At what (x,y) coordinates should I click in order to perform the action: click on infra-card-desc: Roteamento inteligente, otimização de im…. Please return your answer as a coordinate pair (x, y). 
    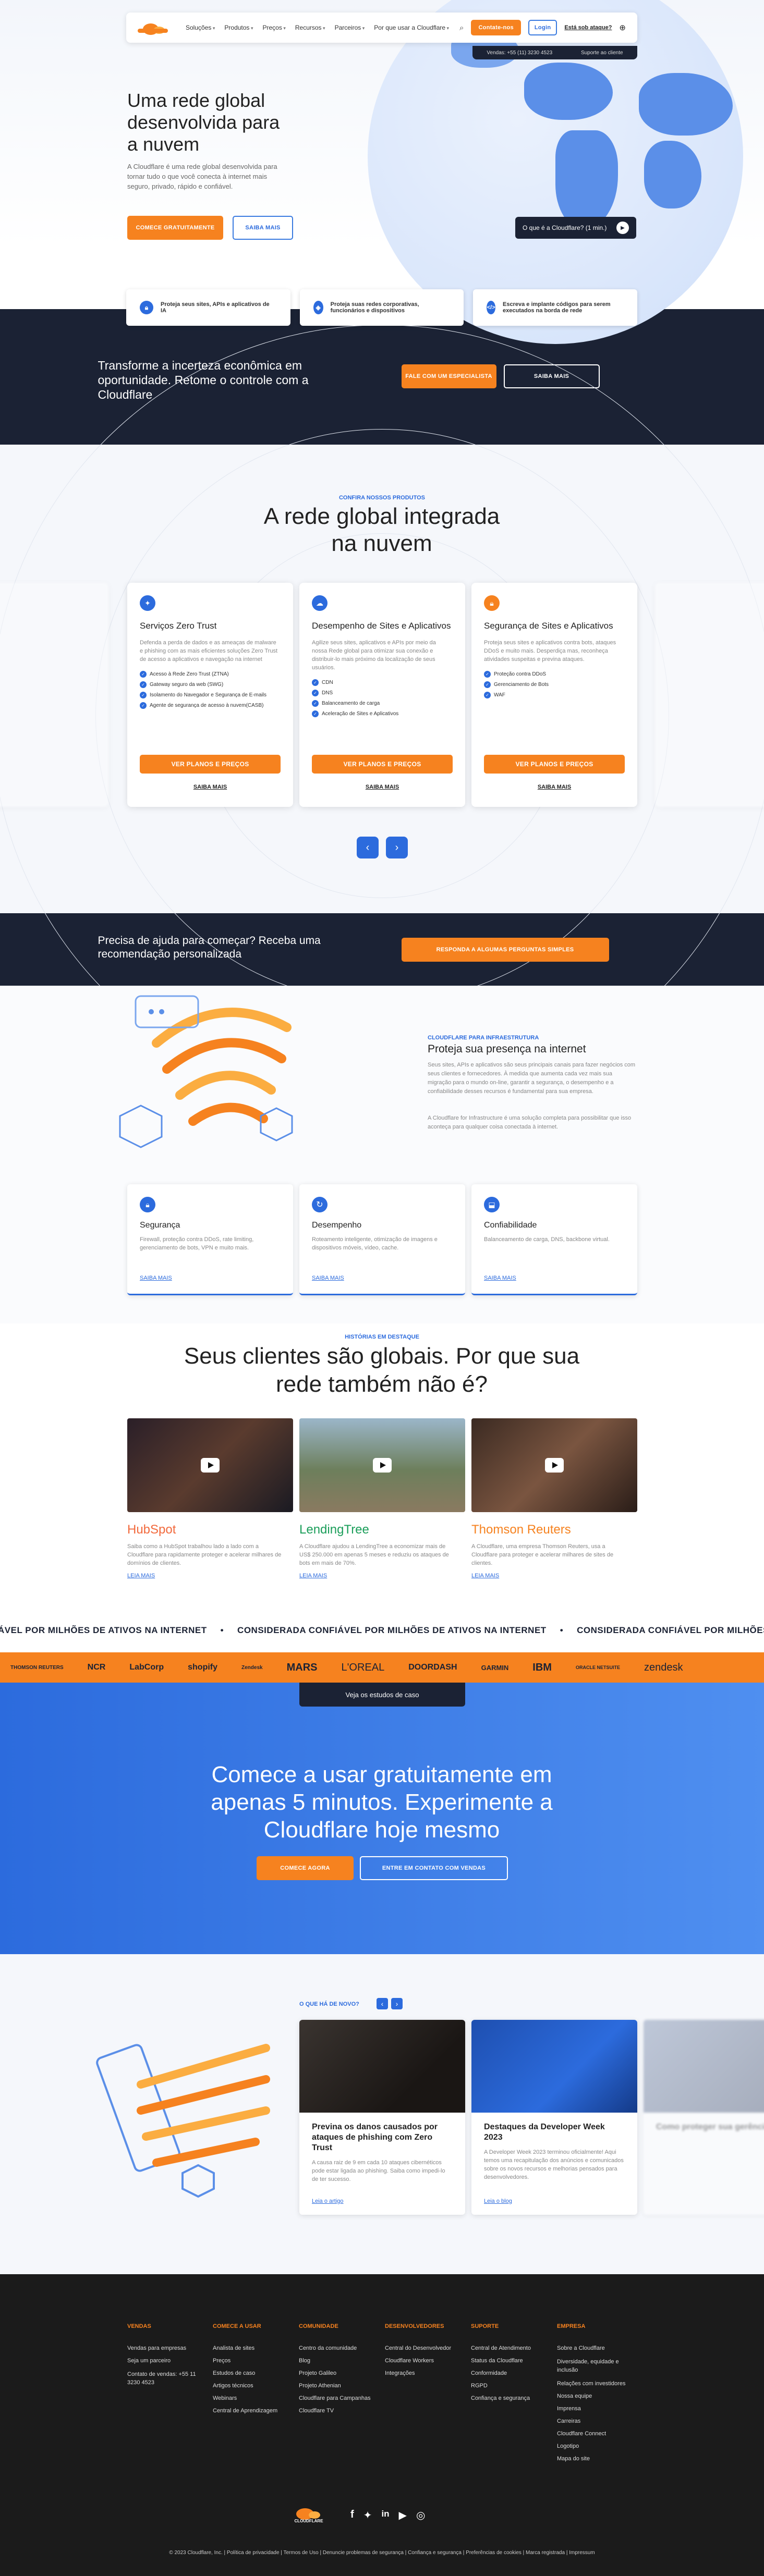
    Looking at the image, I should click on (375, 1243).